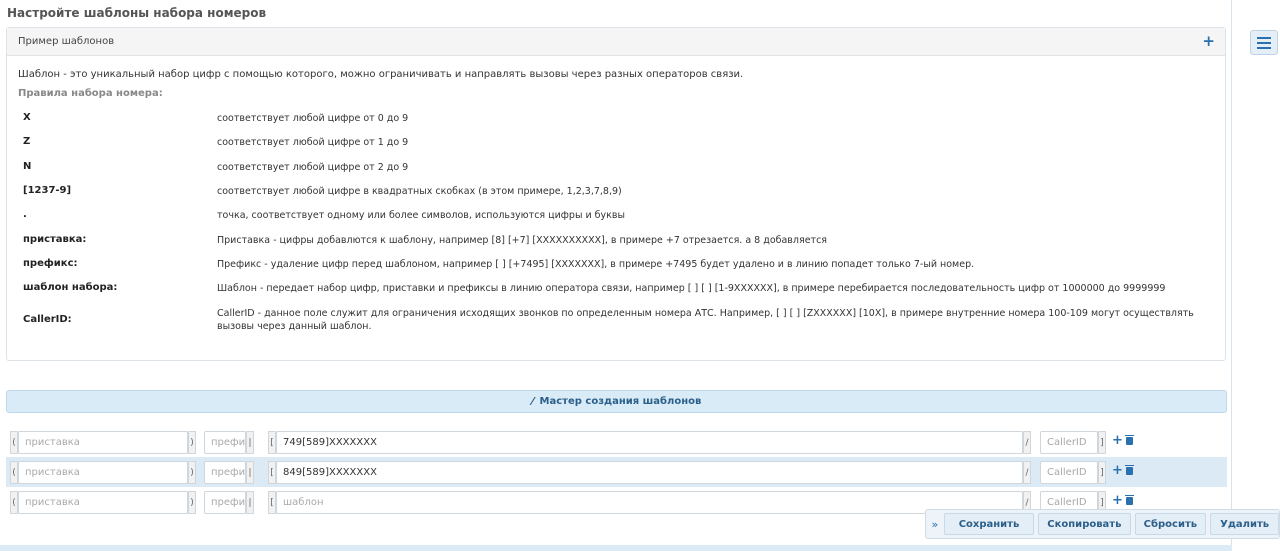 The width and height of the screenshot is (1280, 551). I want to click on rule-term: приставка:, so click(55, 239).